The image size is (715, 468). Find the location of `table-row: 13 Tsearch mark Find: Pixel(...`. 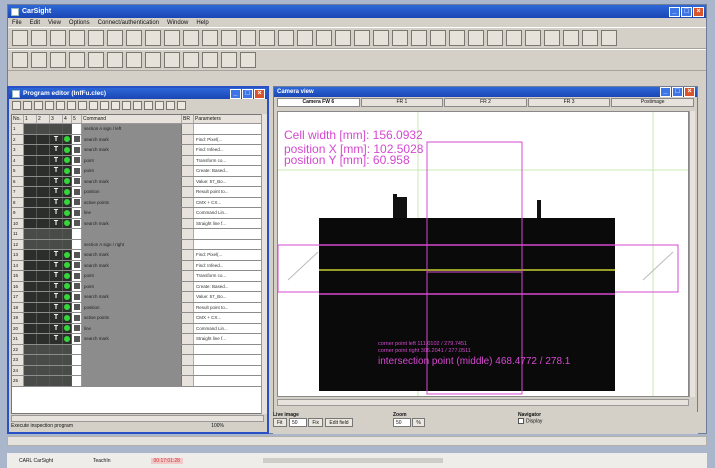

table-row: 13 Tsearch mark Find: Pixel(... is located at coordinates (137, 255).